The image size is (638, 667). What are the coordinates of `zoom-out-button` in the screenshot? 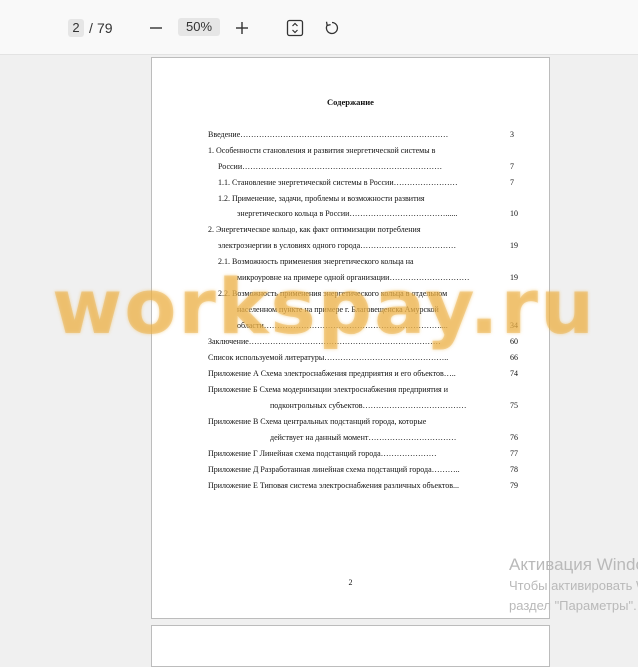 It's located at (156, 28).